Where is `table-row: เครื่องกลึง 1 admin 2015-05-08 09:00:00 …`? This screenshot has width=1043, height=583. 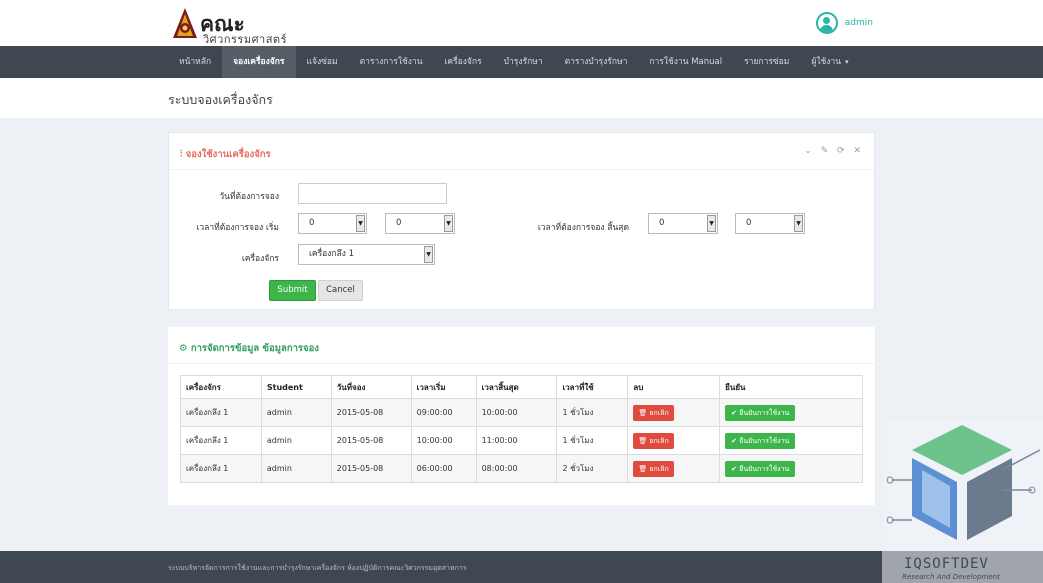
table-row: เครื่องกลึง 1 admin 2015-05-08 09:00:00 … is located at coordinates (521, 412).